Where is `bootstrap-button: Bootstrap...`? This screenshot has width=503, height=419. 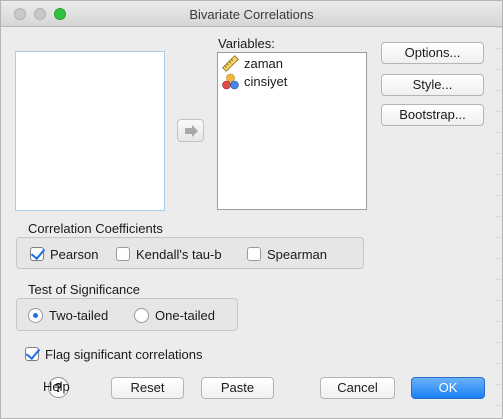
bootstrap-button: Bootstrap... is located at coordinates (432, 115).